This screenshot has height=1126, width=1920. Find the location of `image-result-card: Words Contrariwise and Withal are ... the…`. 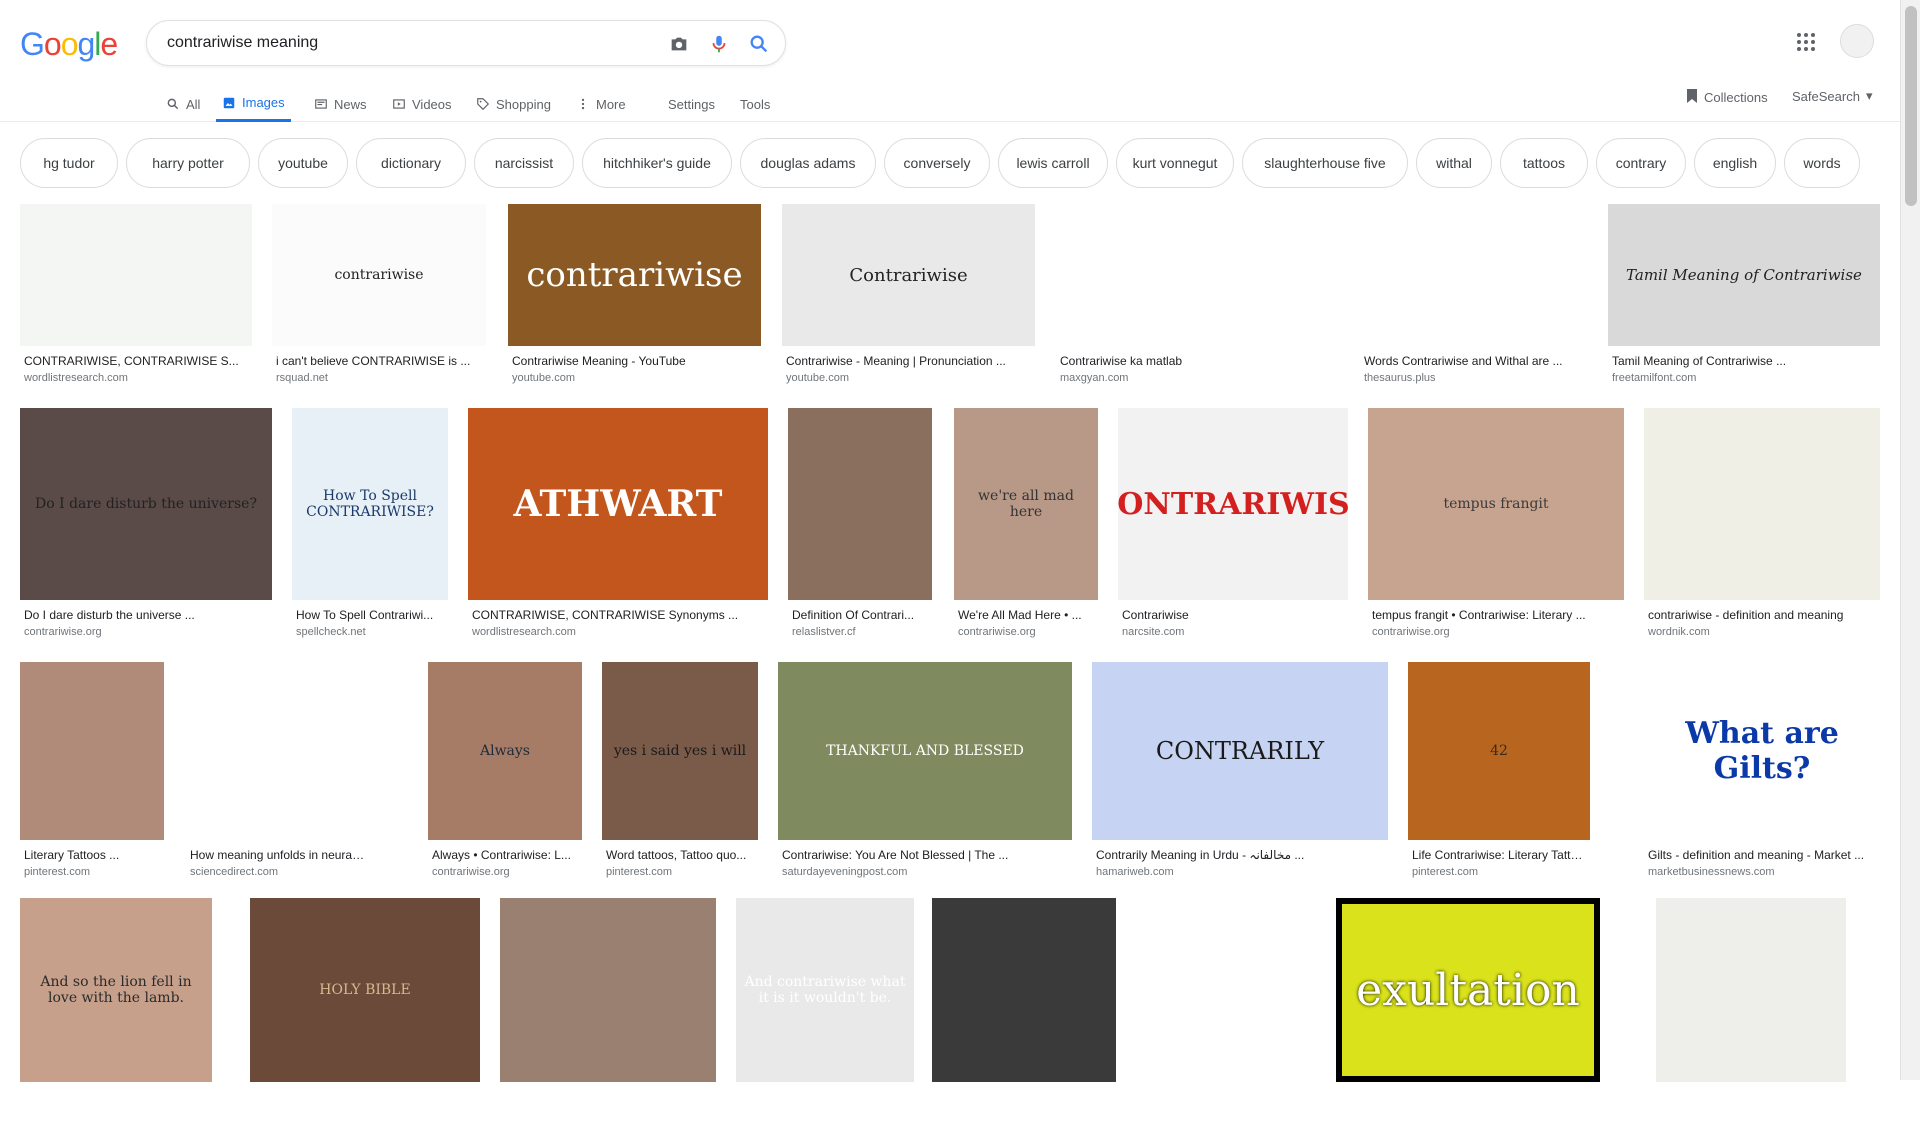

image-result-card: Words Contrariwise and Withal are ... the… is located at coordinates (1474, 297).